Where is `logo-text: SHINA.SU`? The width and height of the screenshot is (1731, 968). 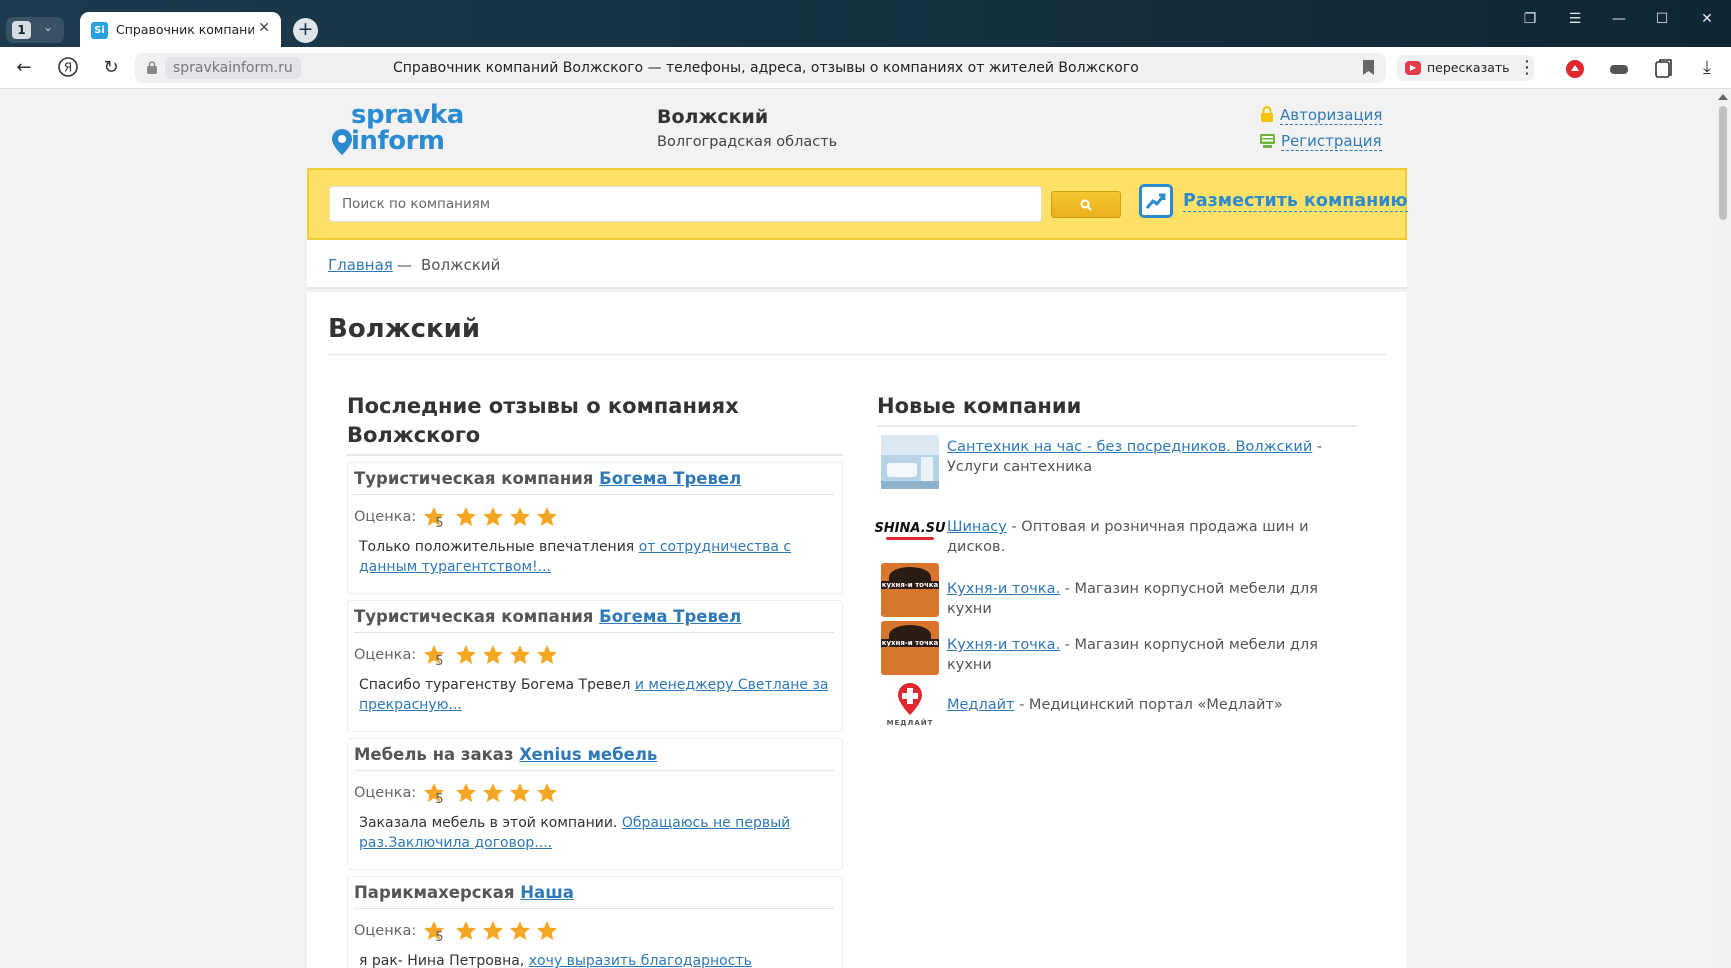
logo-text: SHINA.SU is located at coordinates (910, 528).